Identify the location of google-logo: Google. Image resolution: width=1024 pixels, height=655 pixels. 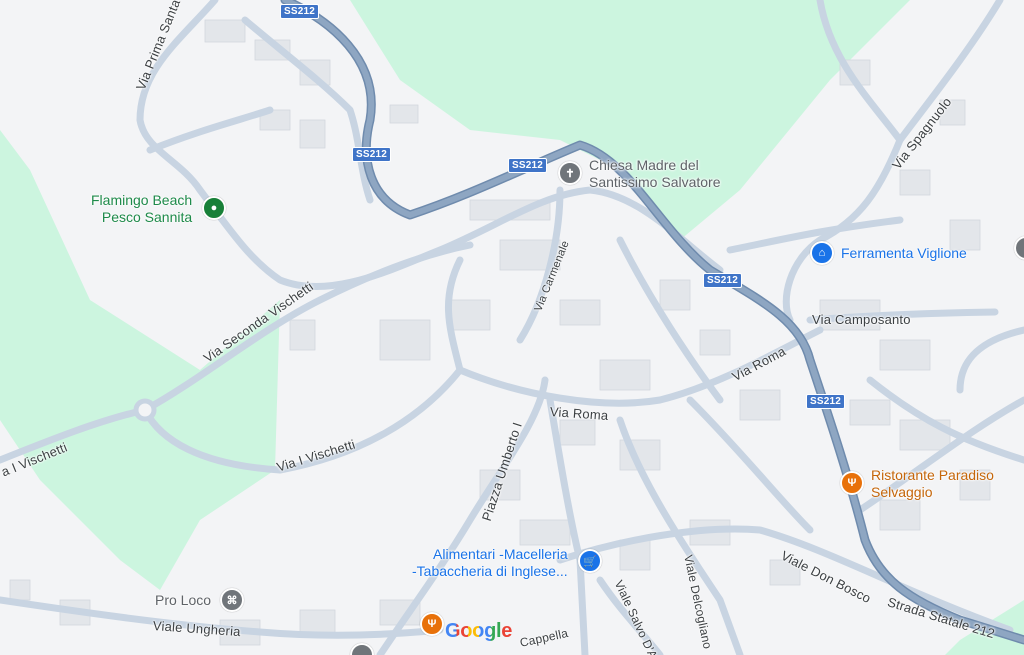
(478, 631).